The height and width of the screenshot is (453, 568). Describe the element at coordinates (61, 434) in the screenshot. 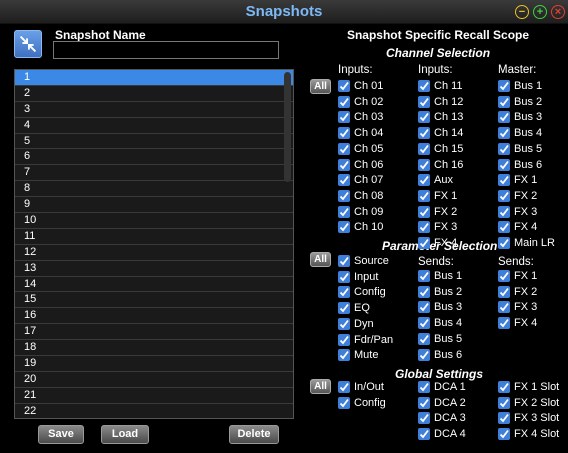

I see `save-button: Save` at that location.